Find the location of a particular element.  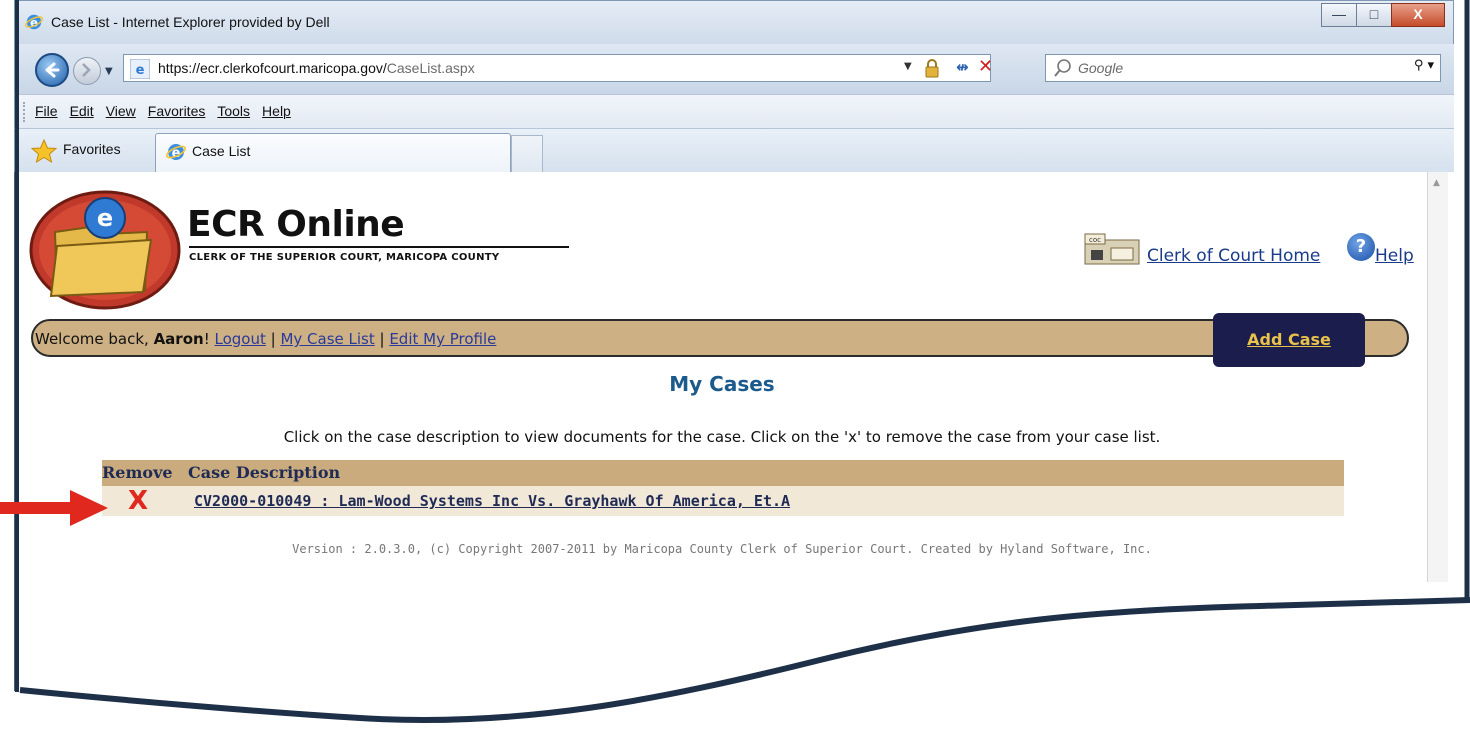

favorites-star-icon is located at coordinates (44, 151).